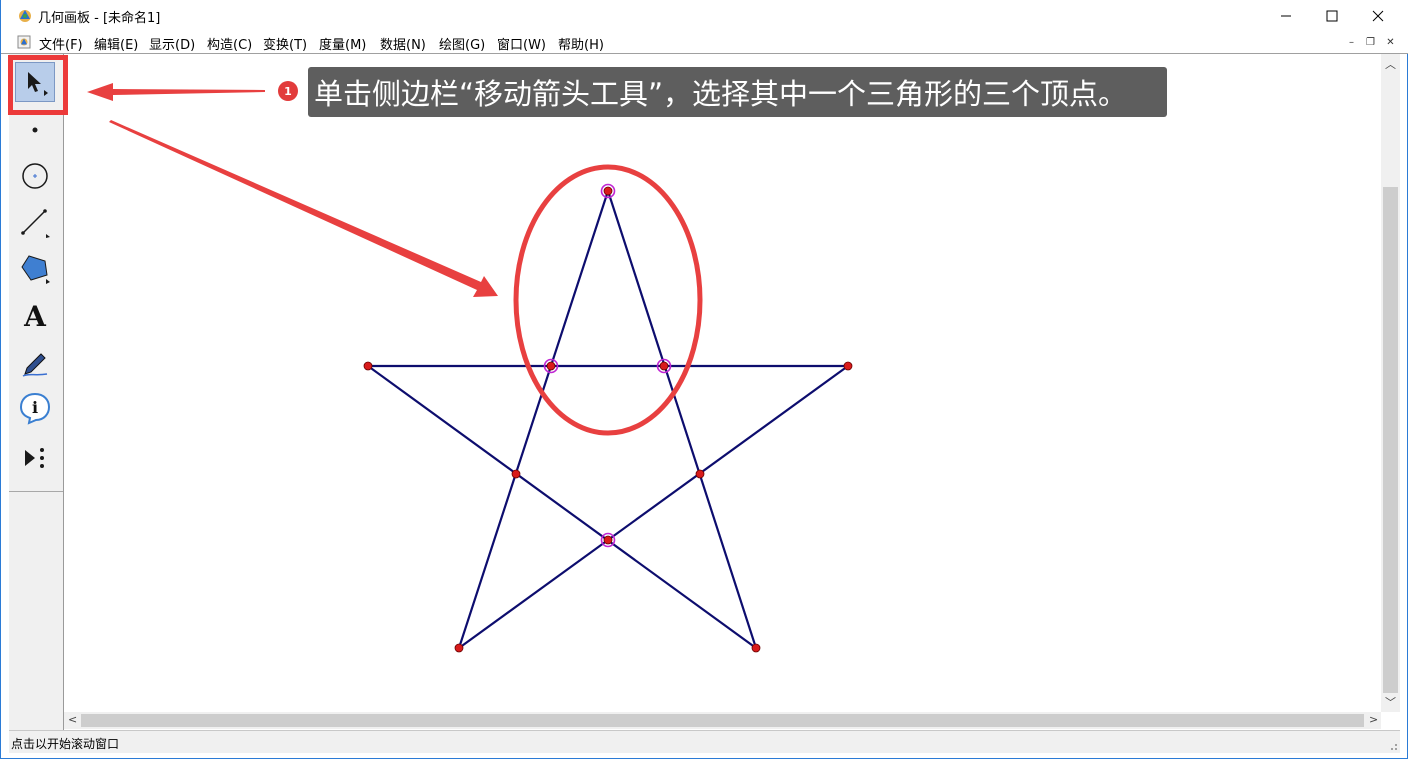 The image size is (1408, 759). Describe the element at coordinates (1373, 719) in the screenshot. I see `scroll-right-icon: >` at that location.